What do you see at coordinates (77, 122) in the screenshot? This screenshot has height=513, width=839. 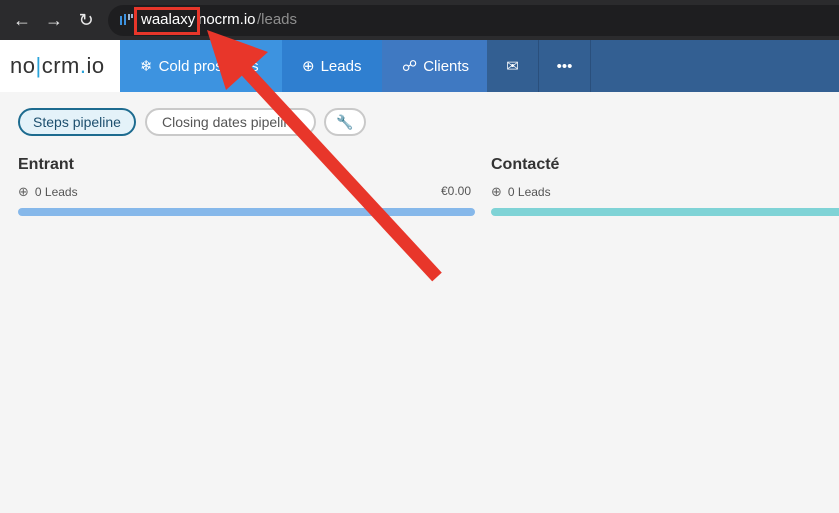 I see `steps-pipeline-button: Steps pipeline` at bounding box center [77, 122].